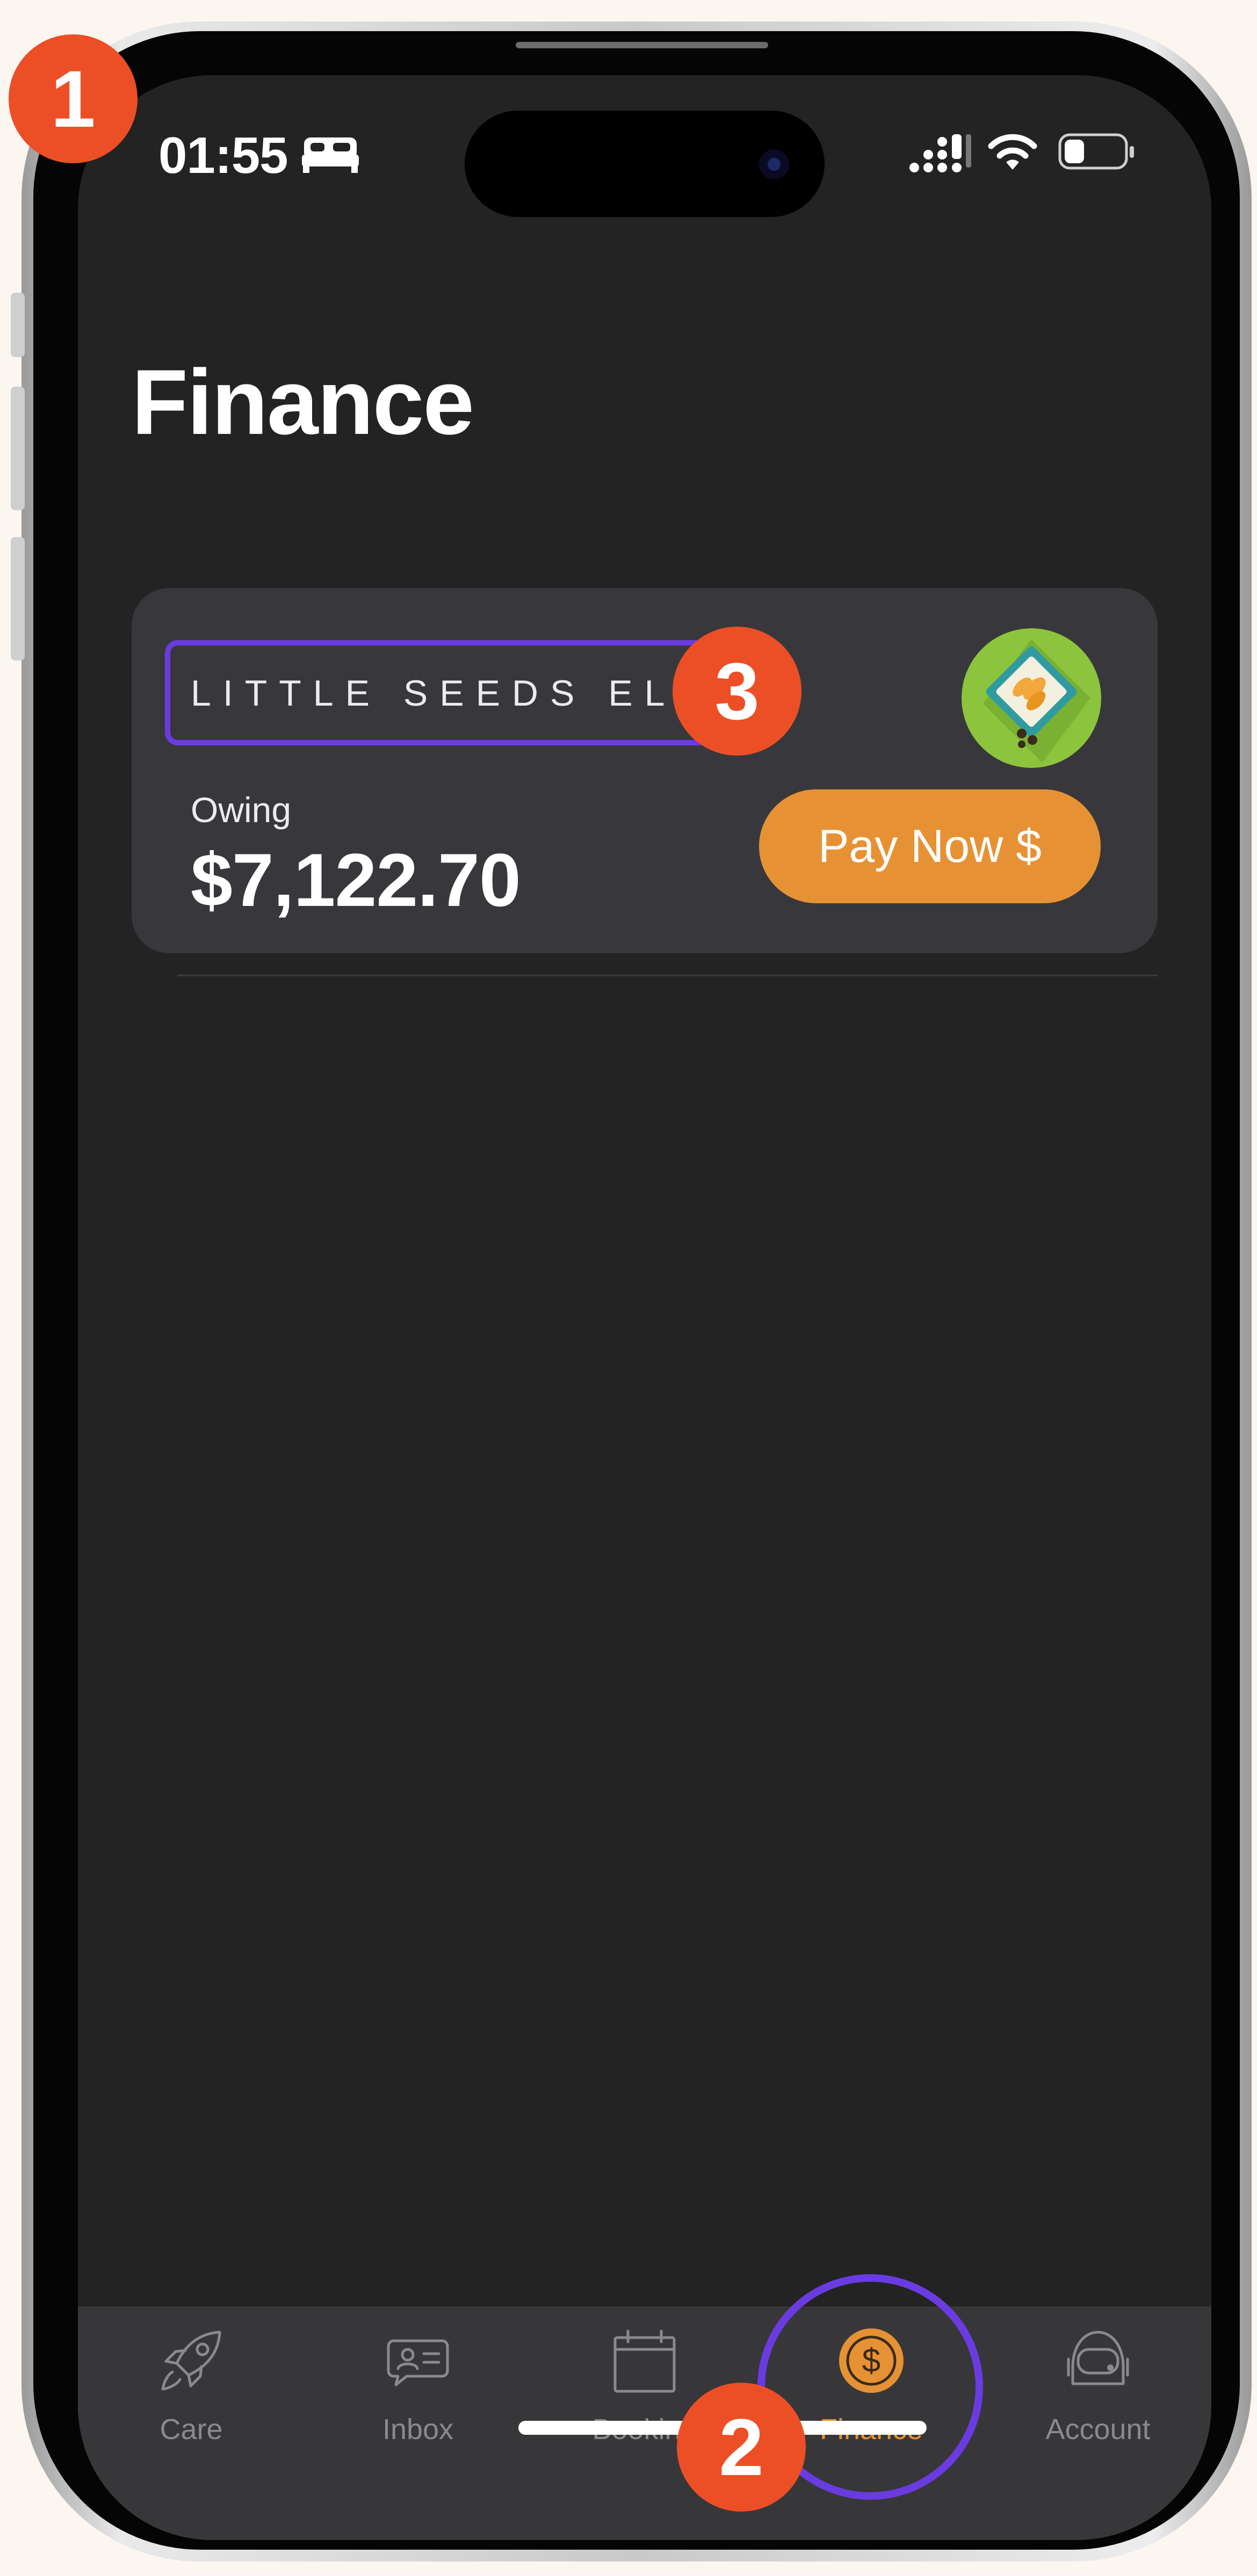 This screenshot has height=2576, width=1257. I want to click on owing-amount: $7,122.70, so click(356, 880).